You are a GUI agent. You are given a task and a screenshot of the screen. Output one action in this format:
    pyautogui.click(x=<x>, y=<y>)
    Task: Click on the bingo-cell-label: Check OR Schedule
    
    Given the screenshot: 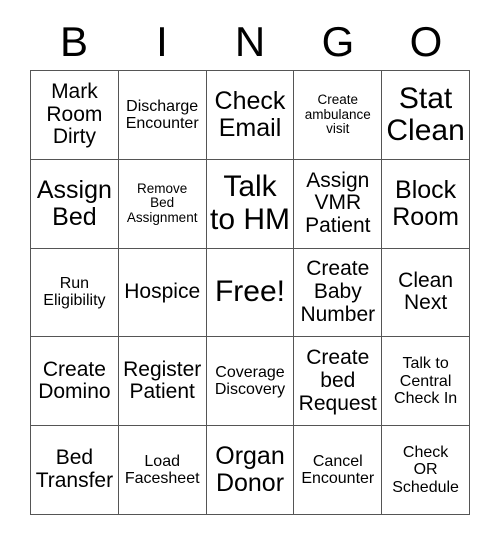 What is the action you would take?
    pyautogui.click(x=425, y=470)
    